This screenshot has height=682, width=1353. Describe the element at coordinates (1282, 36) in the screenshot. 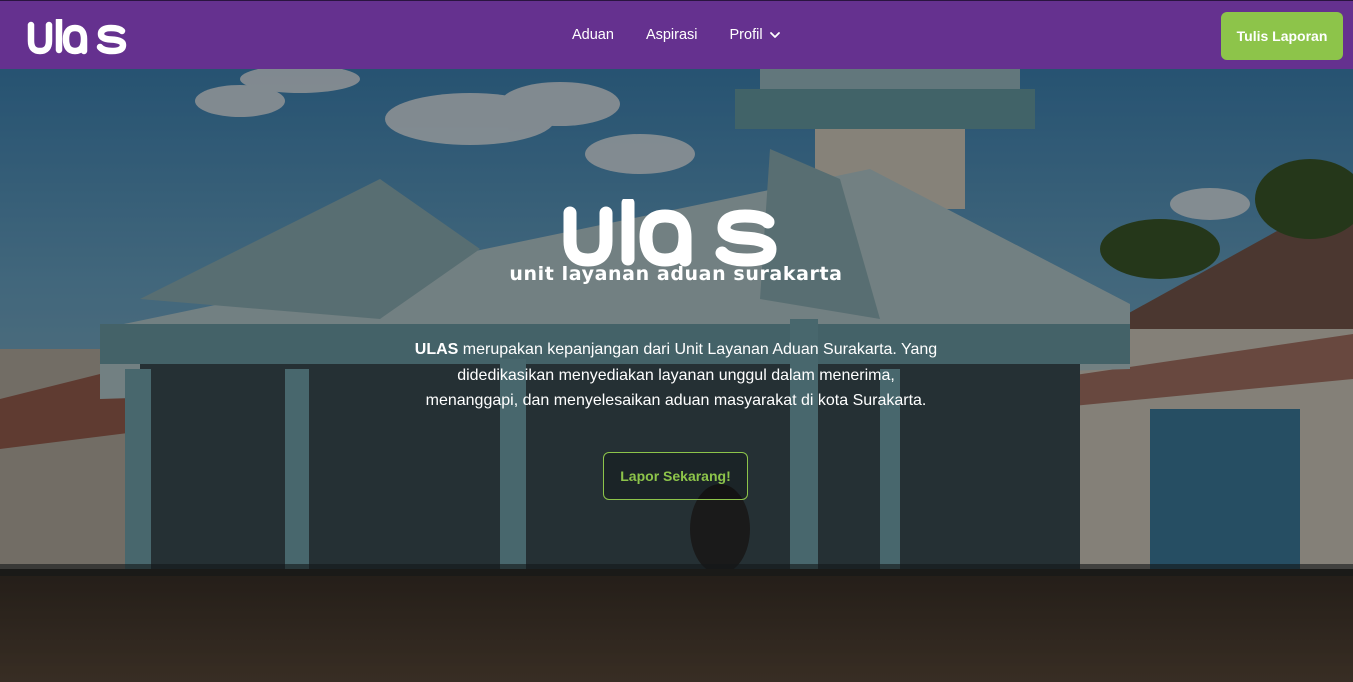

I see `tulis-laporan-button: Tulis Laporan` at that location.